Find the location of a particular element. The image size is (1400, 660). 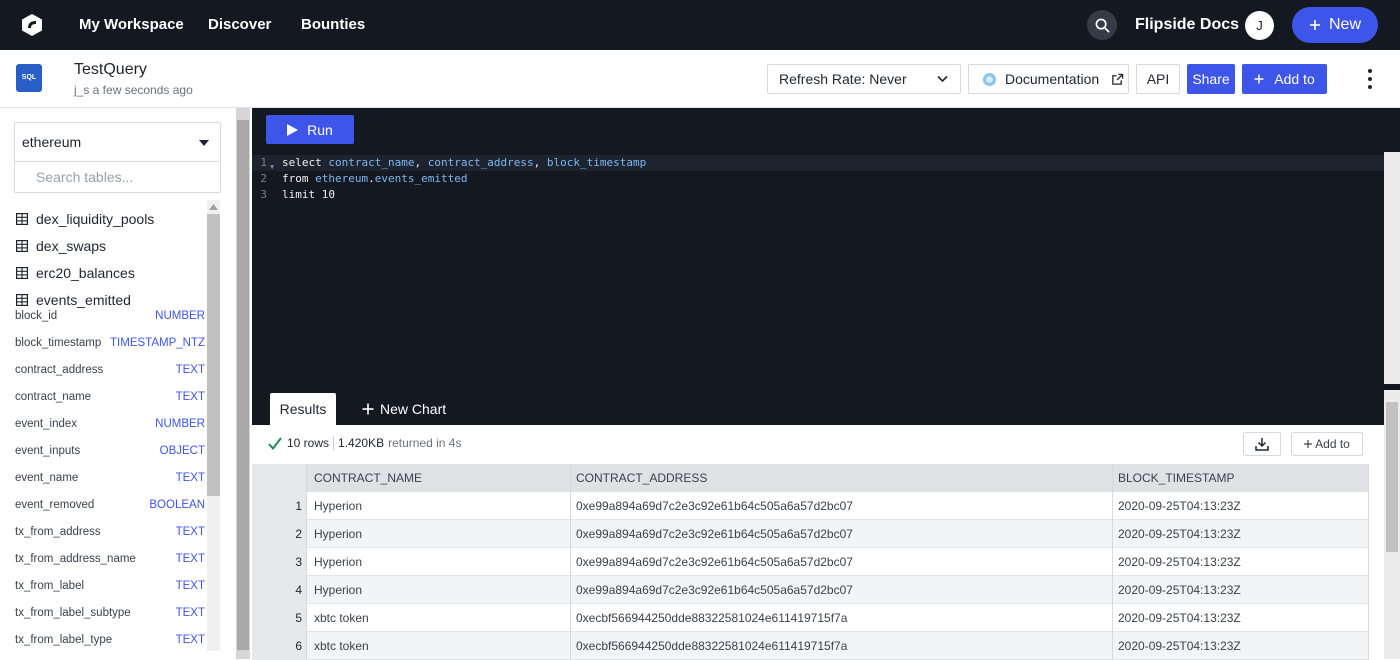

tab-results: Results is located at coordinates (303, 409).